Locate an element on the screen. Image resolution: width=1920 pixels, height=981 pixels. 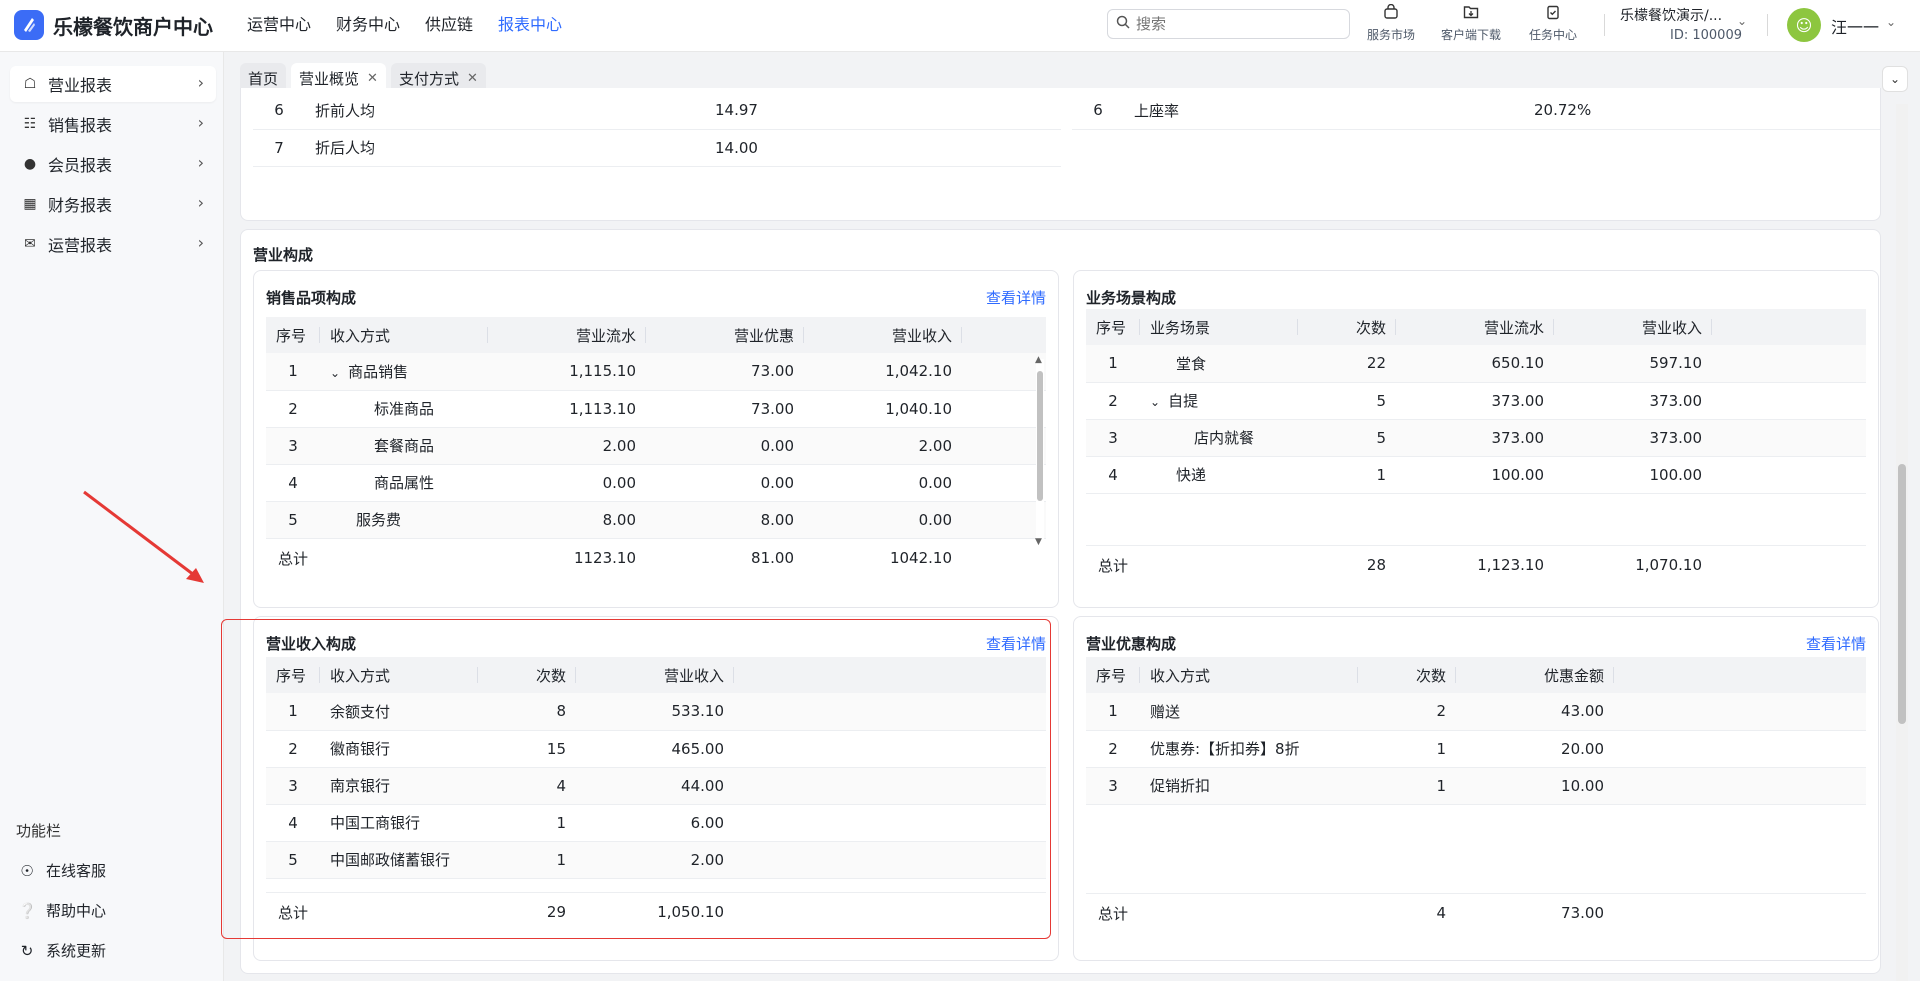
headset-icon: ☉ is located at coordinates (27, 870).